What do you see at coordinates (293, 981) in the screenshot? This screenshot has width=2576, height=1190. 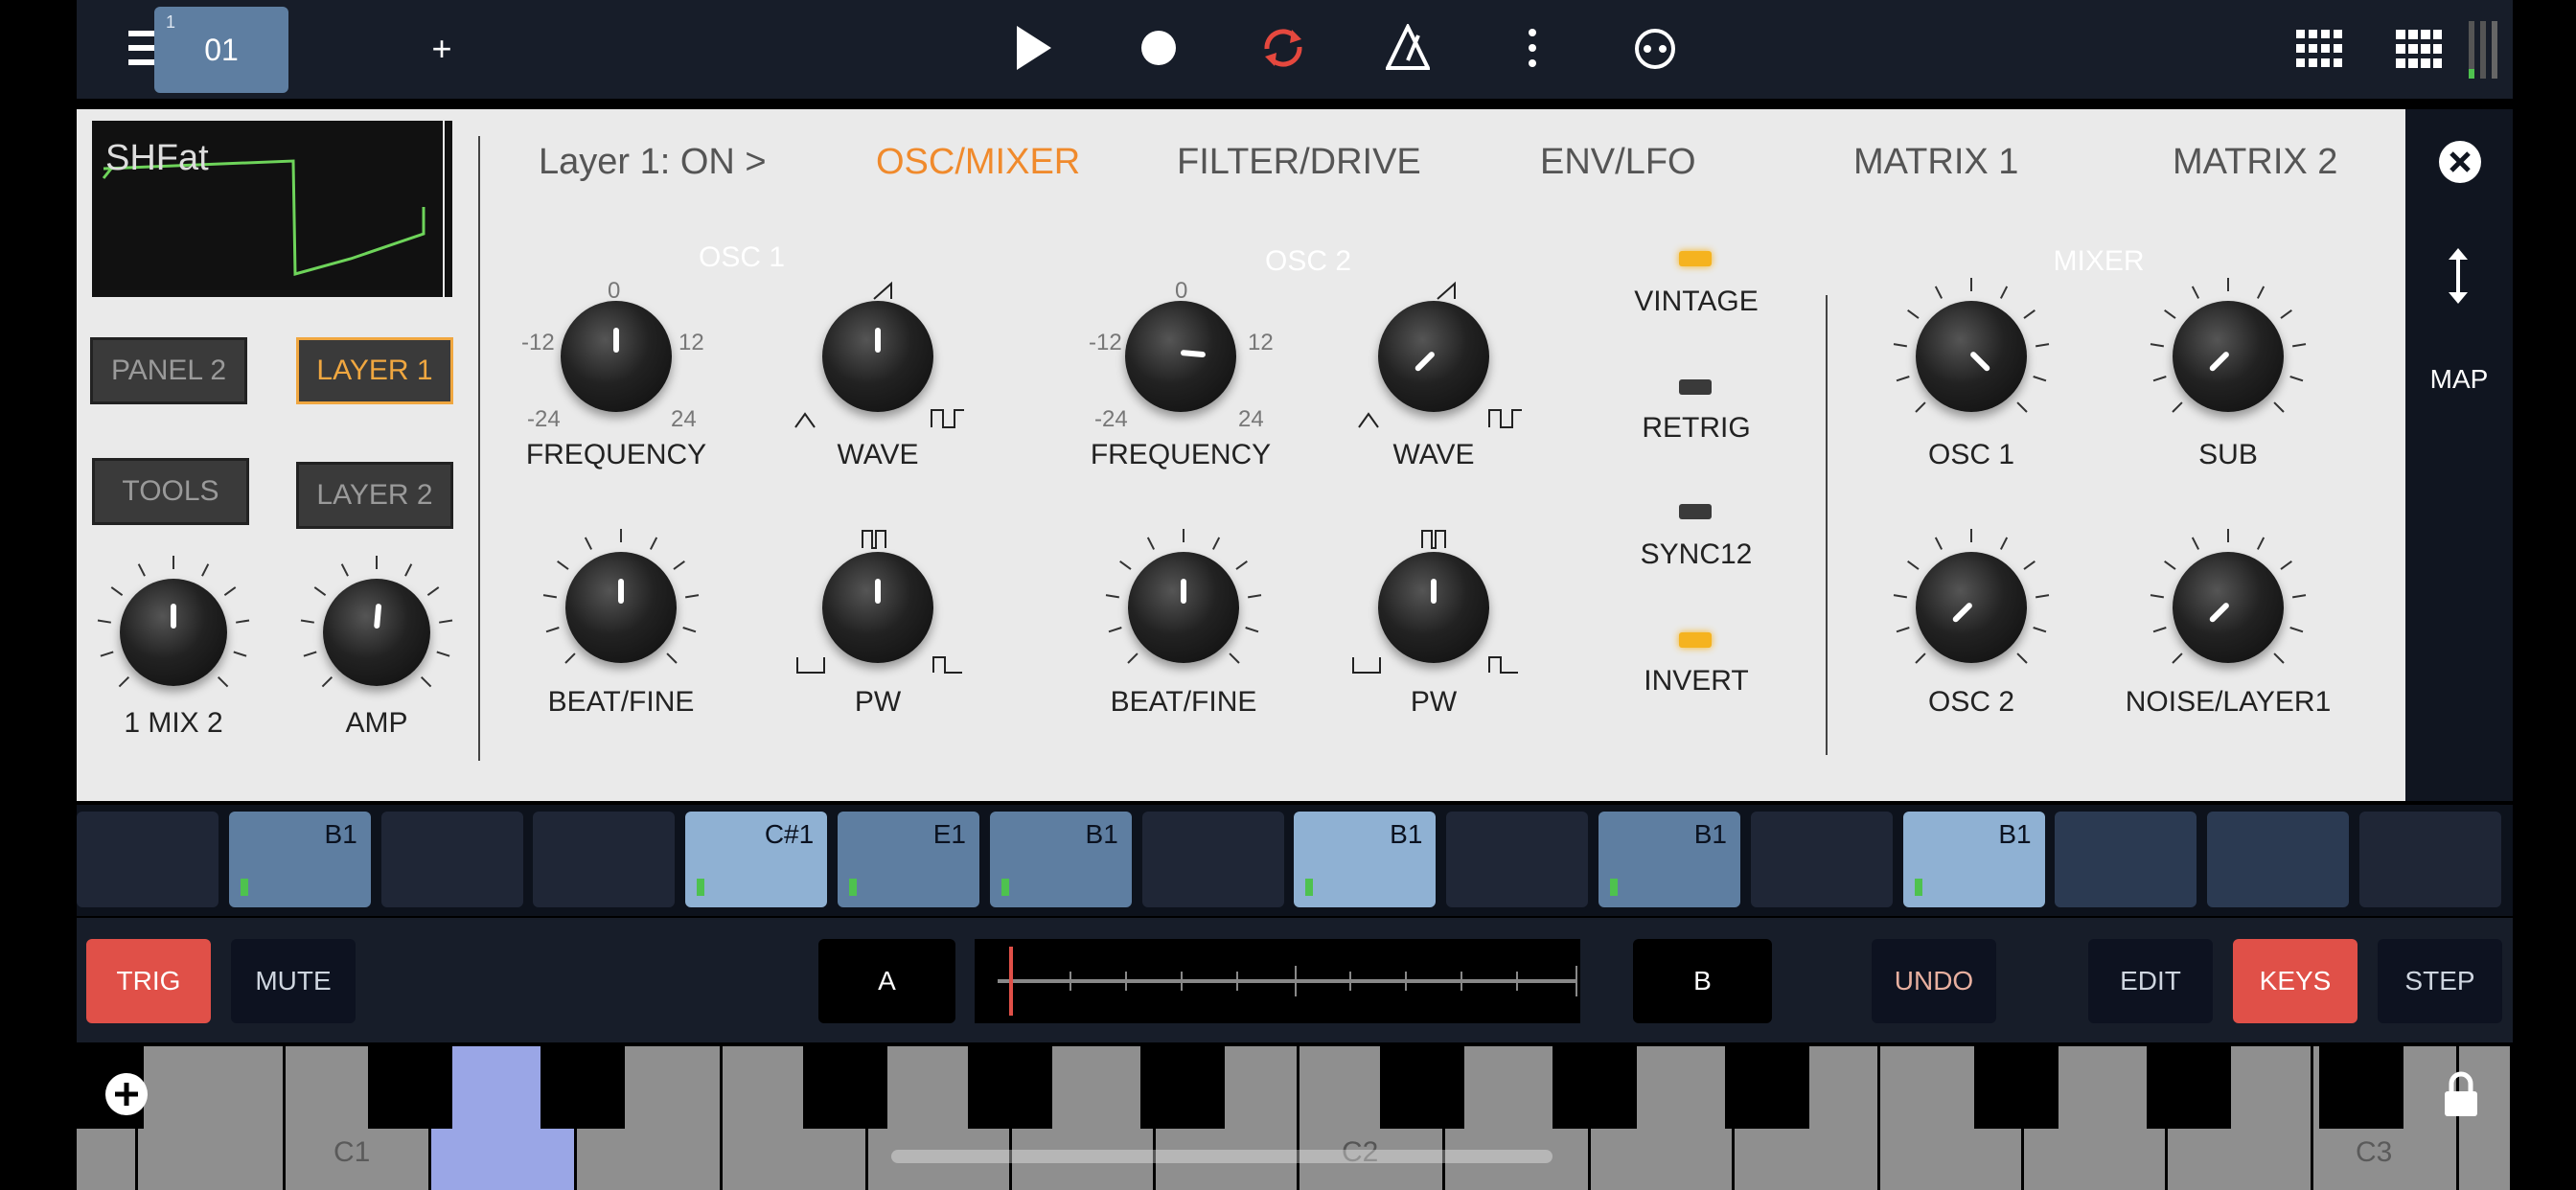 I see `mute-button: MUTE` at bounding box center [293, 981].